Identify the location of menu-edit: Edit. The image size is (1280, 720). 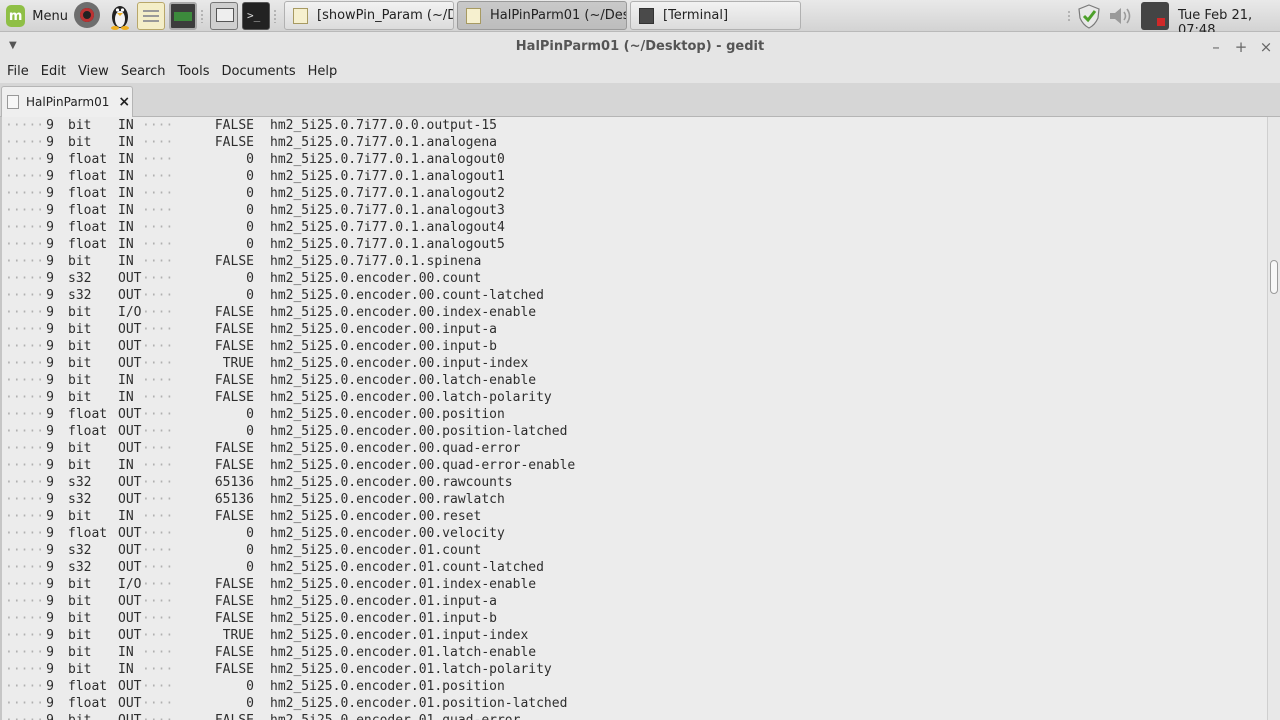
(53, 72).